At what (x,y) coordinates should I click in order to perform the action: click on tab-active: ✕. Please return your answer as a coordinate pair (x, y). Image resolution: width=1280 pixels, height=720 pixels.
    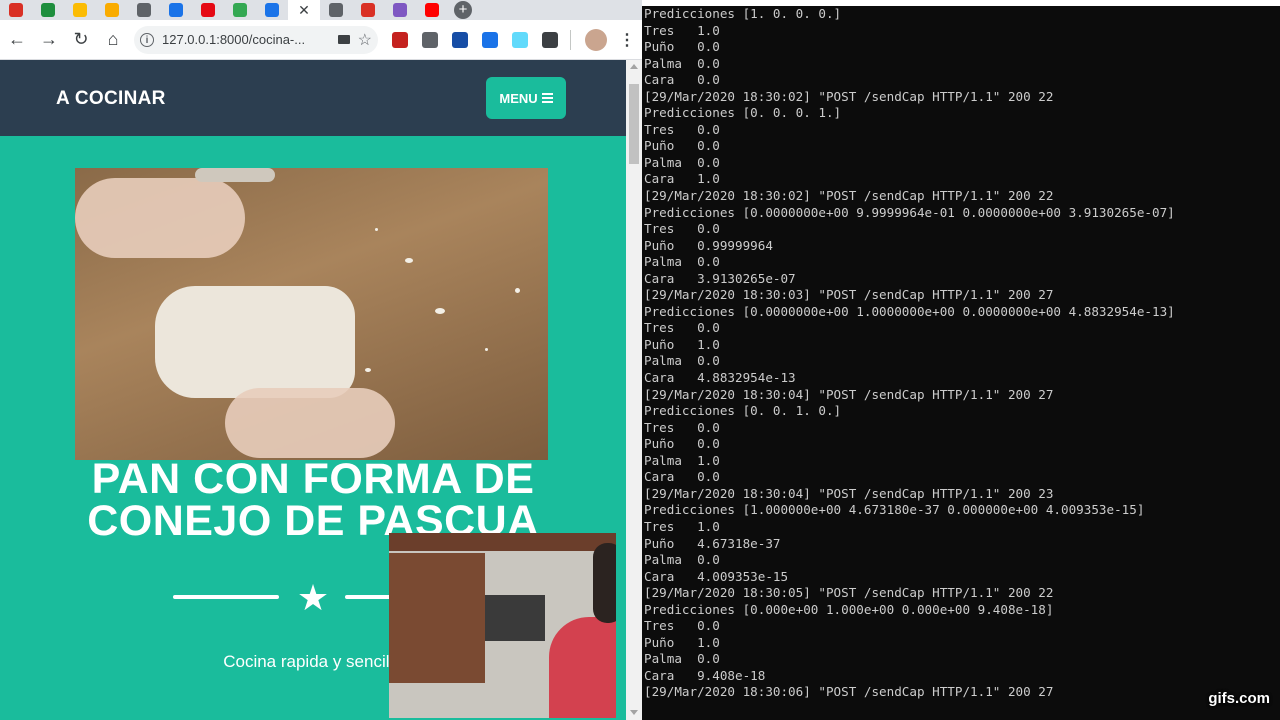
    Looking at the image, I should click on (304, 10).